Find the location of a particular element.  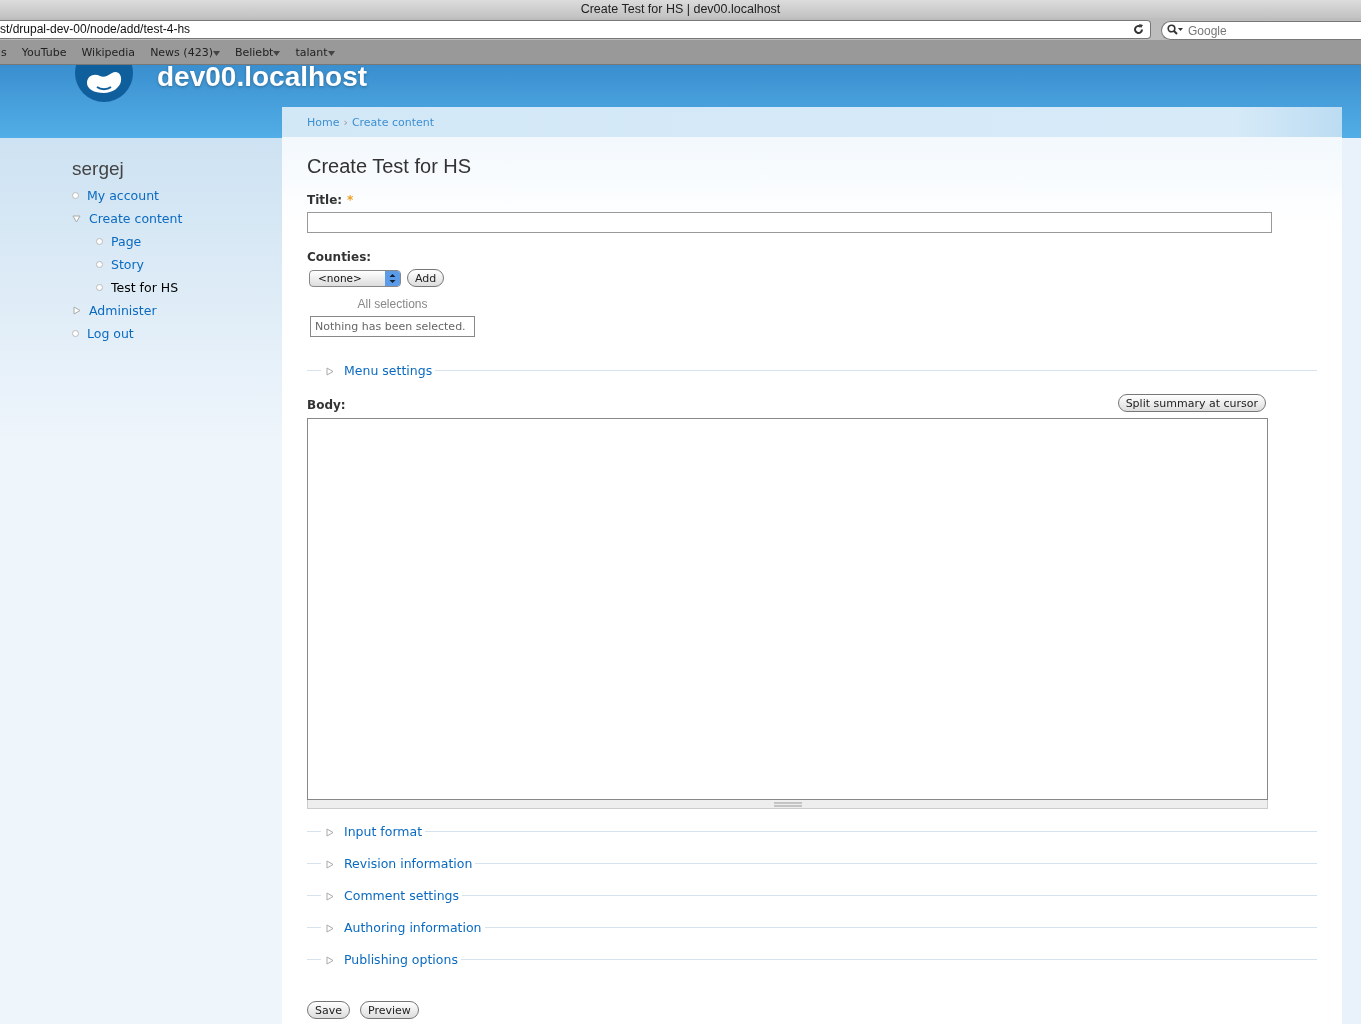

field-label: Body: is located at coordinates (326, 405).